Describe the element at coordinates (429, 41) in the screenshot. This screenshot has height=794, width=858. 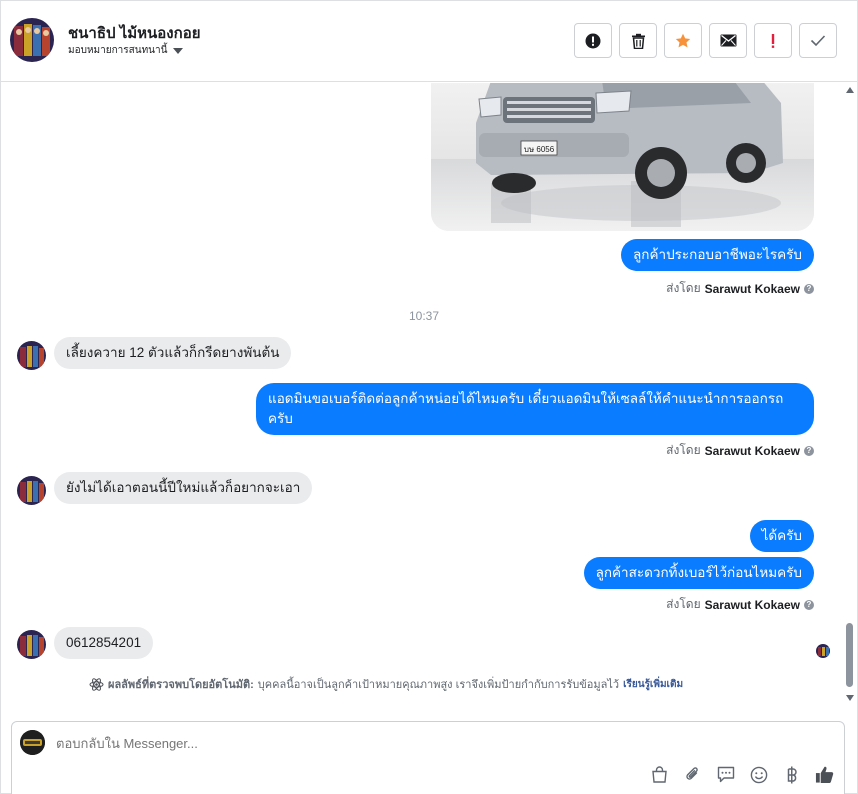
I see `conversation-header: ชนาธิป ไม้หนองกอย มอบหมายการสนทนานี้` at that location.